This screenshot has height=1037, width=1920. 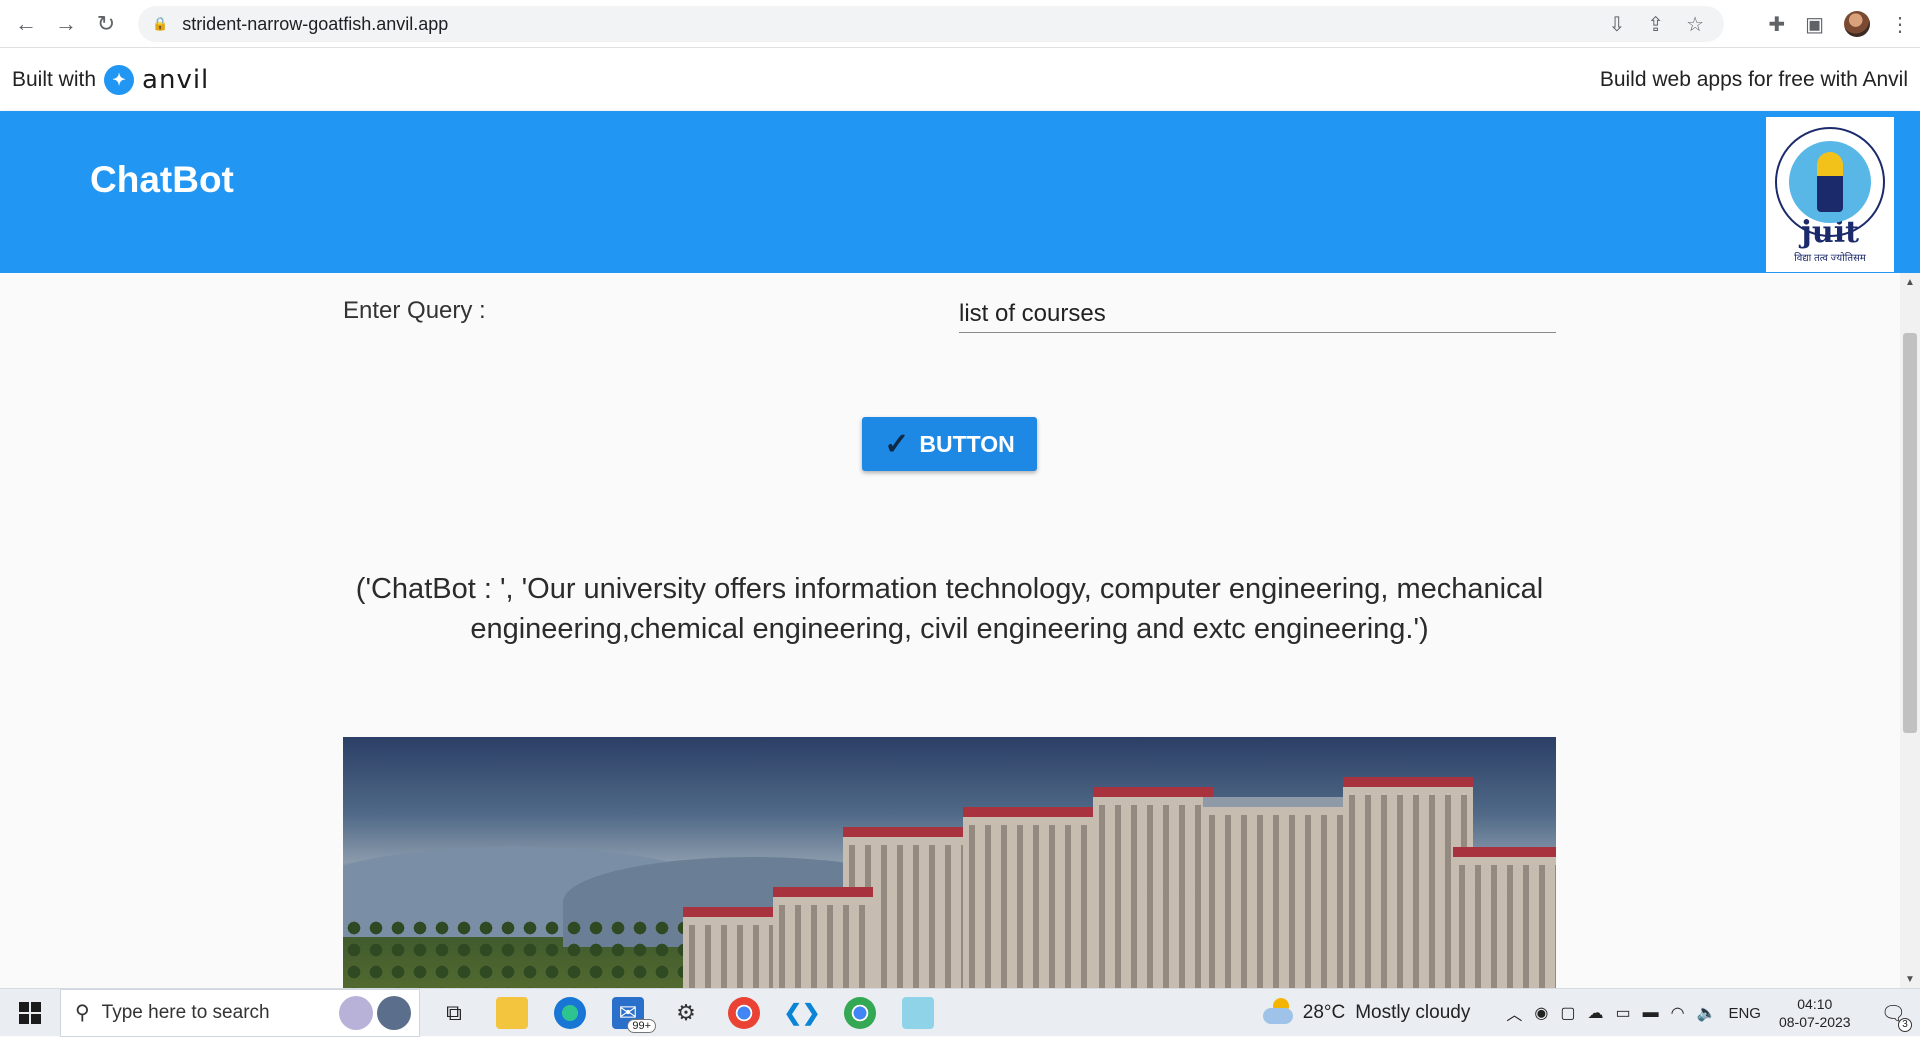 What do you see at coordinates (918, 1012) in the screenshot?
I see `notepad-icon` at bounding box center [918, 1012].